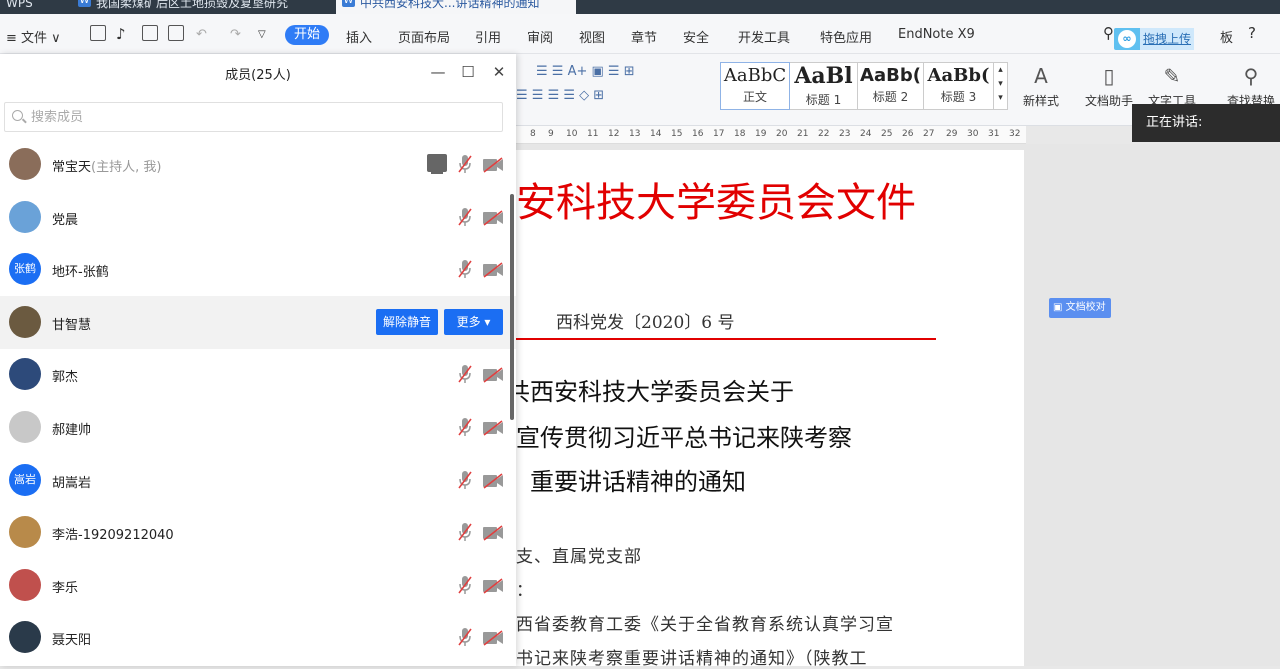 This screenshot has height=669, width=1280. I want to click on upload-drop-zone: ∞ 拖拽上传, so click(1154, 39).